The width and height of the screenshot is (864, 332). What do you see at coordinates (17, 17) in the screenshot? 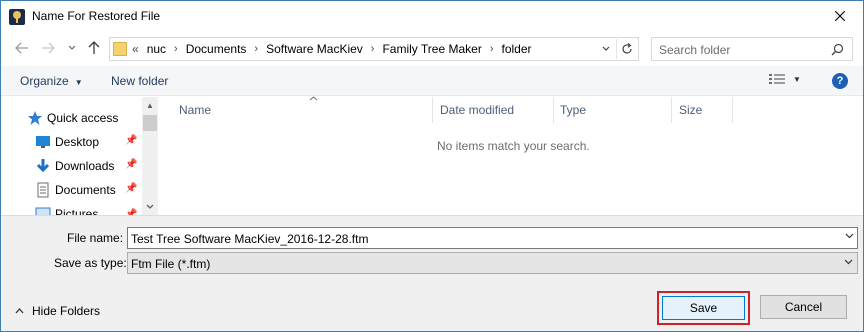
I see `app-tree-icon` at bounding box center [17, 17].